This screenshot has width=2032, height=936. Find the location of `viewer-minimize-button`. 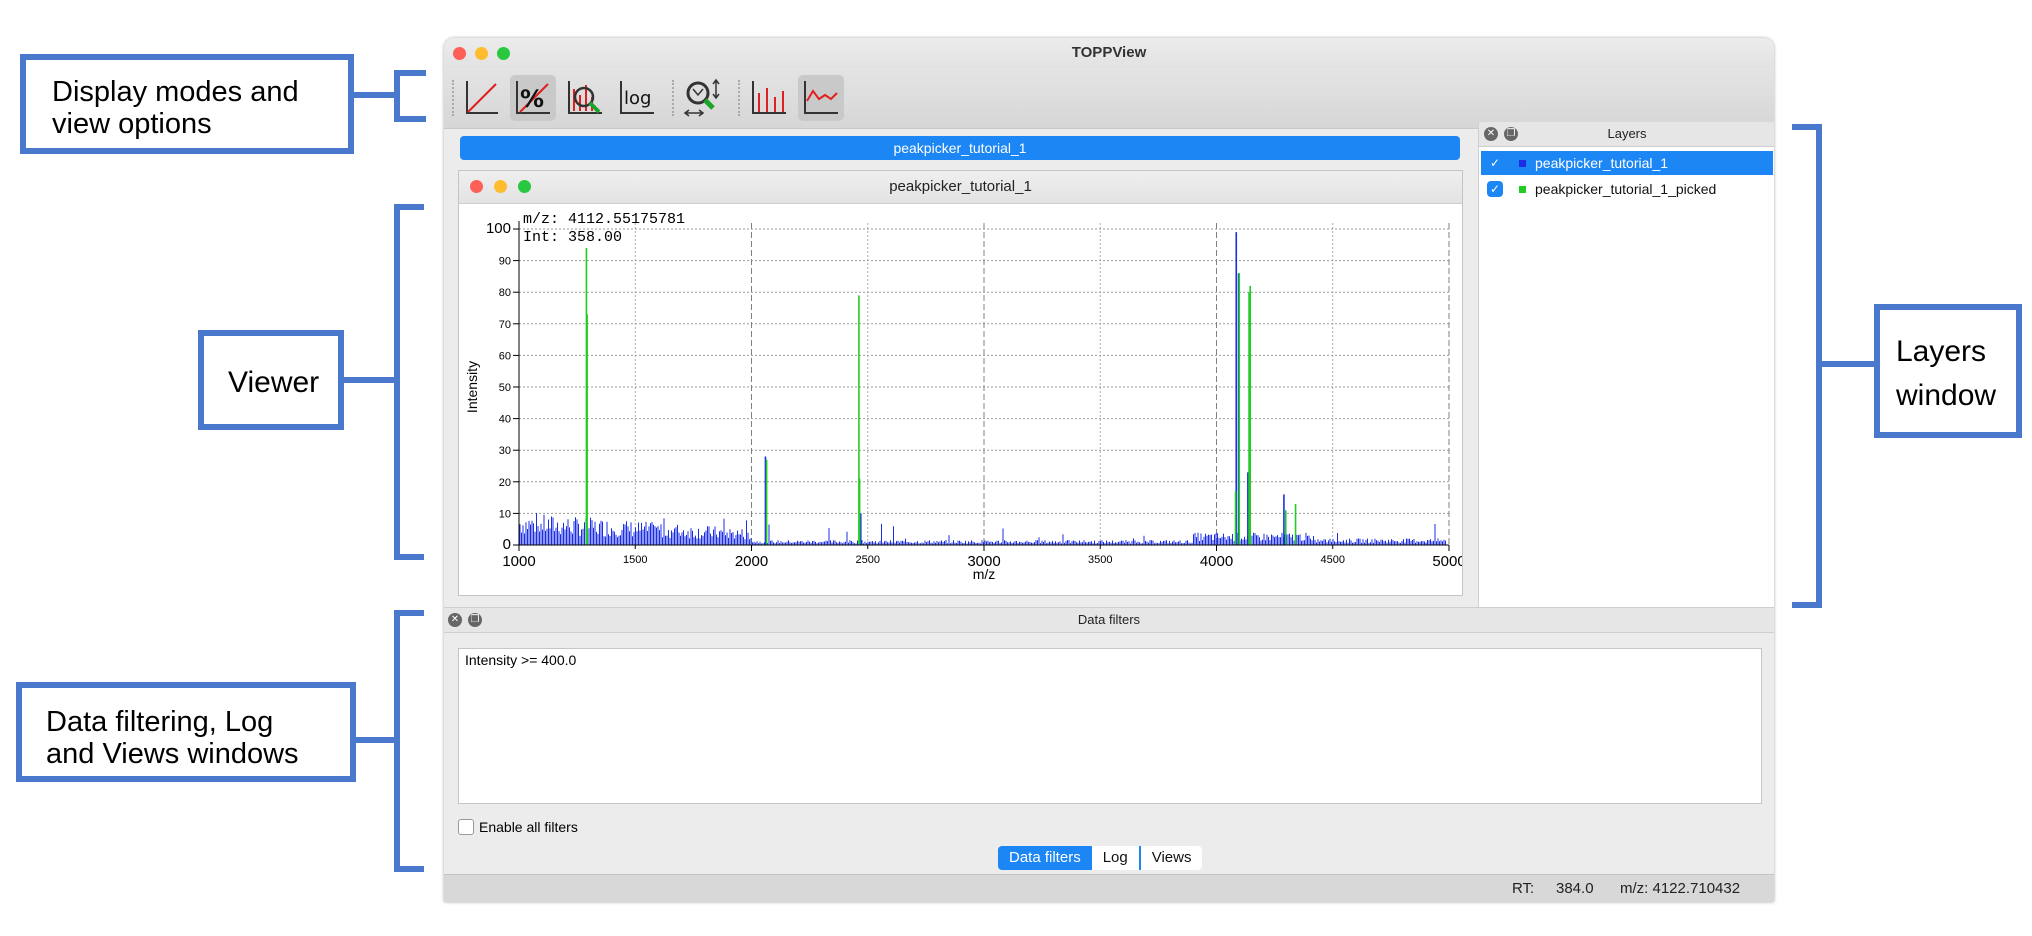

viewer-minimize-button is located at coordinates (500, 186).